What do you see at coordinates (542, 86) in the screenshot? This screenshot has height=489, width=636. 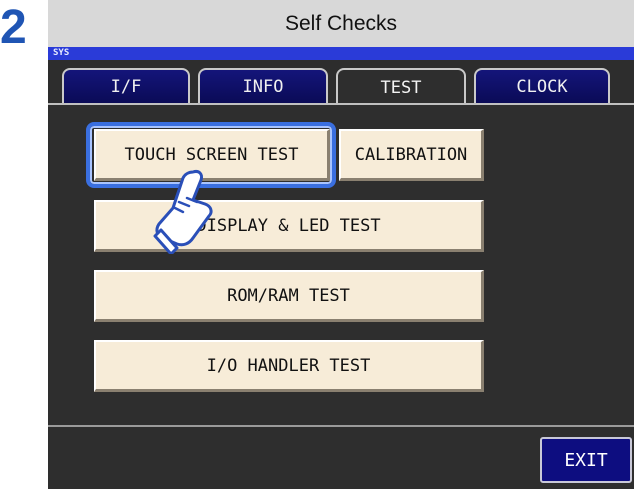 I see `tab-clock: CLOCK` at bounding box center [542, 86].